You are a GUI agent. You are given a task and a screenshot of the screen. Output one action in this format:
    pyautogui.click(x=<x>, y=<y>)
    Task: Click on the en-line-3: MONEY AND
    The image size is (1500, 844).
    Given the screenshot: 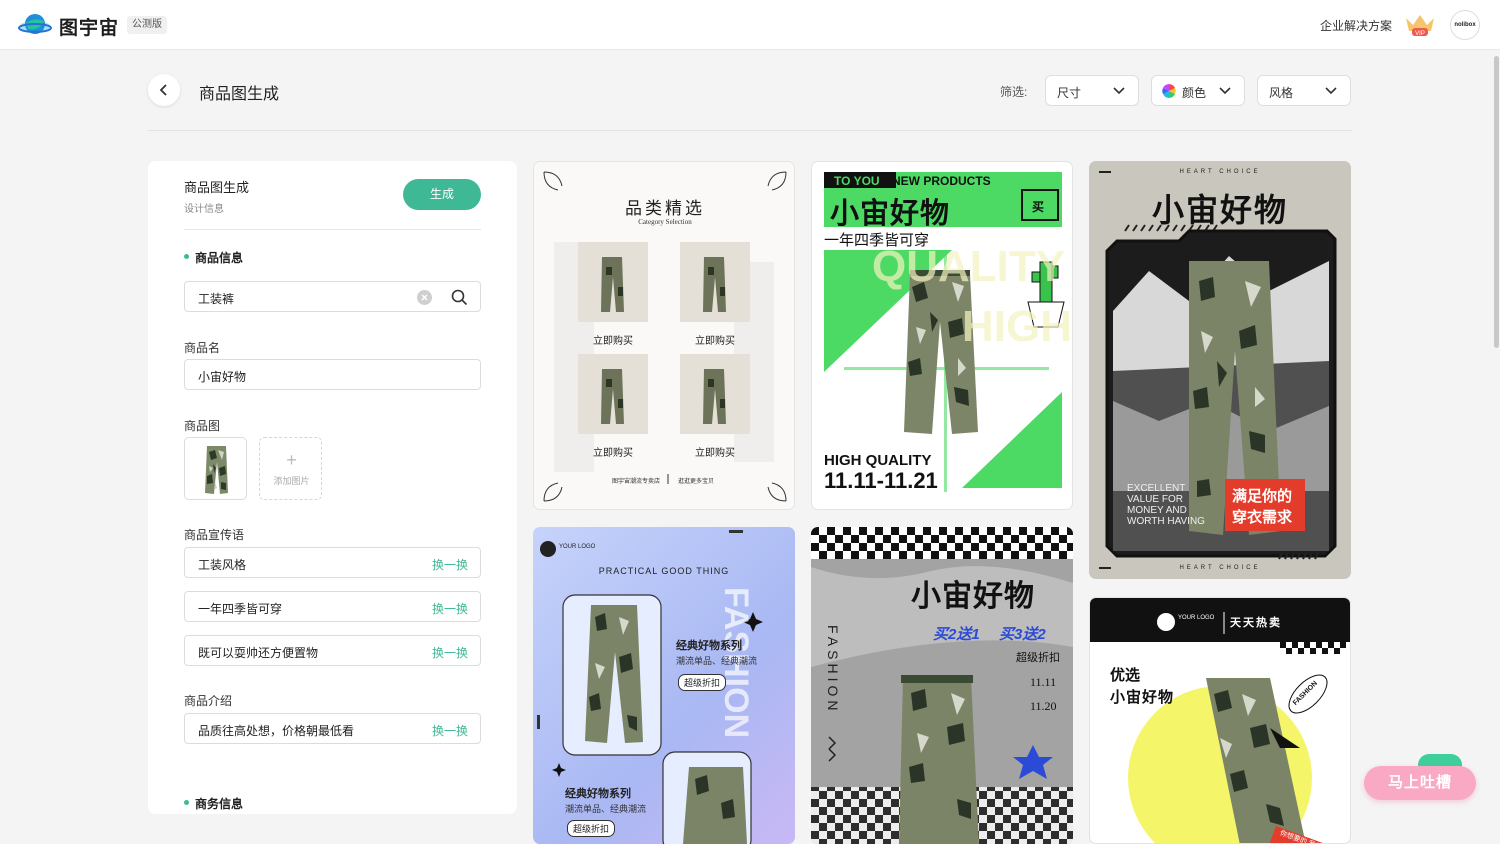 What is the action you would take?
    pyautogui.click(x=1157, y=510)
    